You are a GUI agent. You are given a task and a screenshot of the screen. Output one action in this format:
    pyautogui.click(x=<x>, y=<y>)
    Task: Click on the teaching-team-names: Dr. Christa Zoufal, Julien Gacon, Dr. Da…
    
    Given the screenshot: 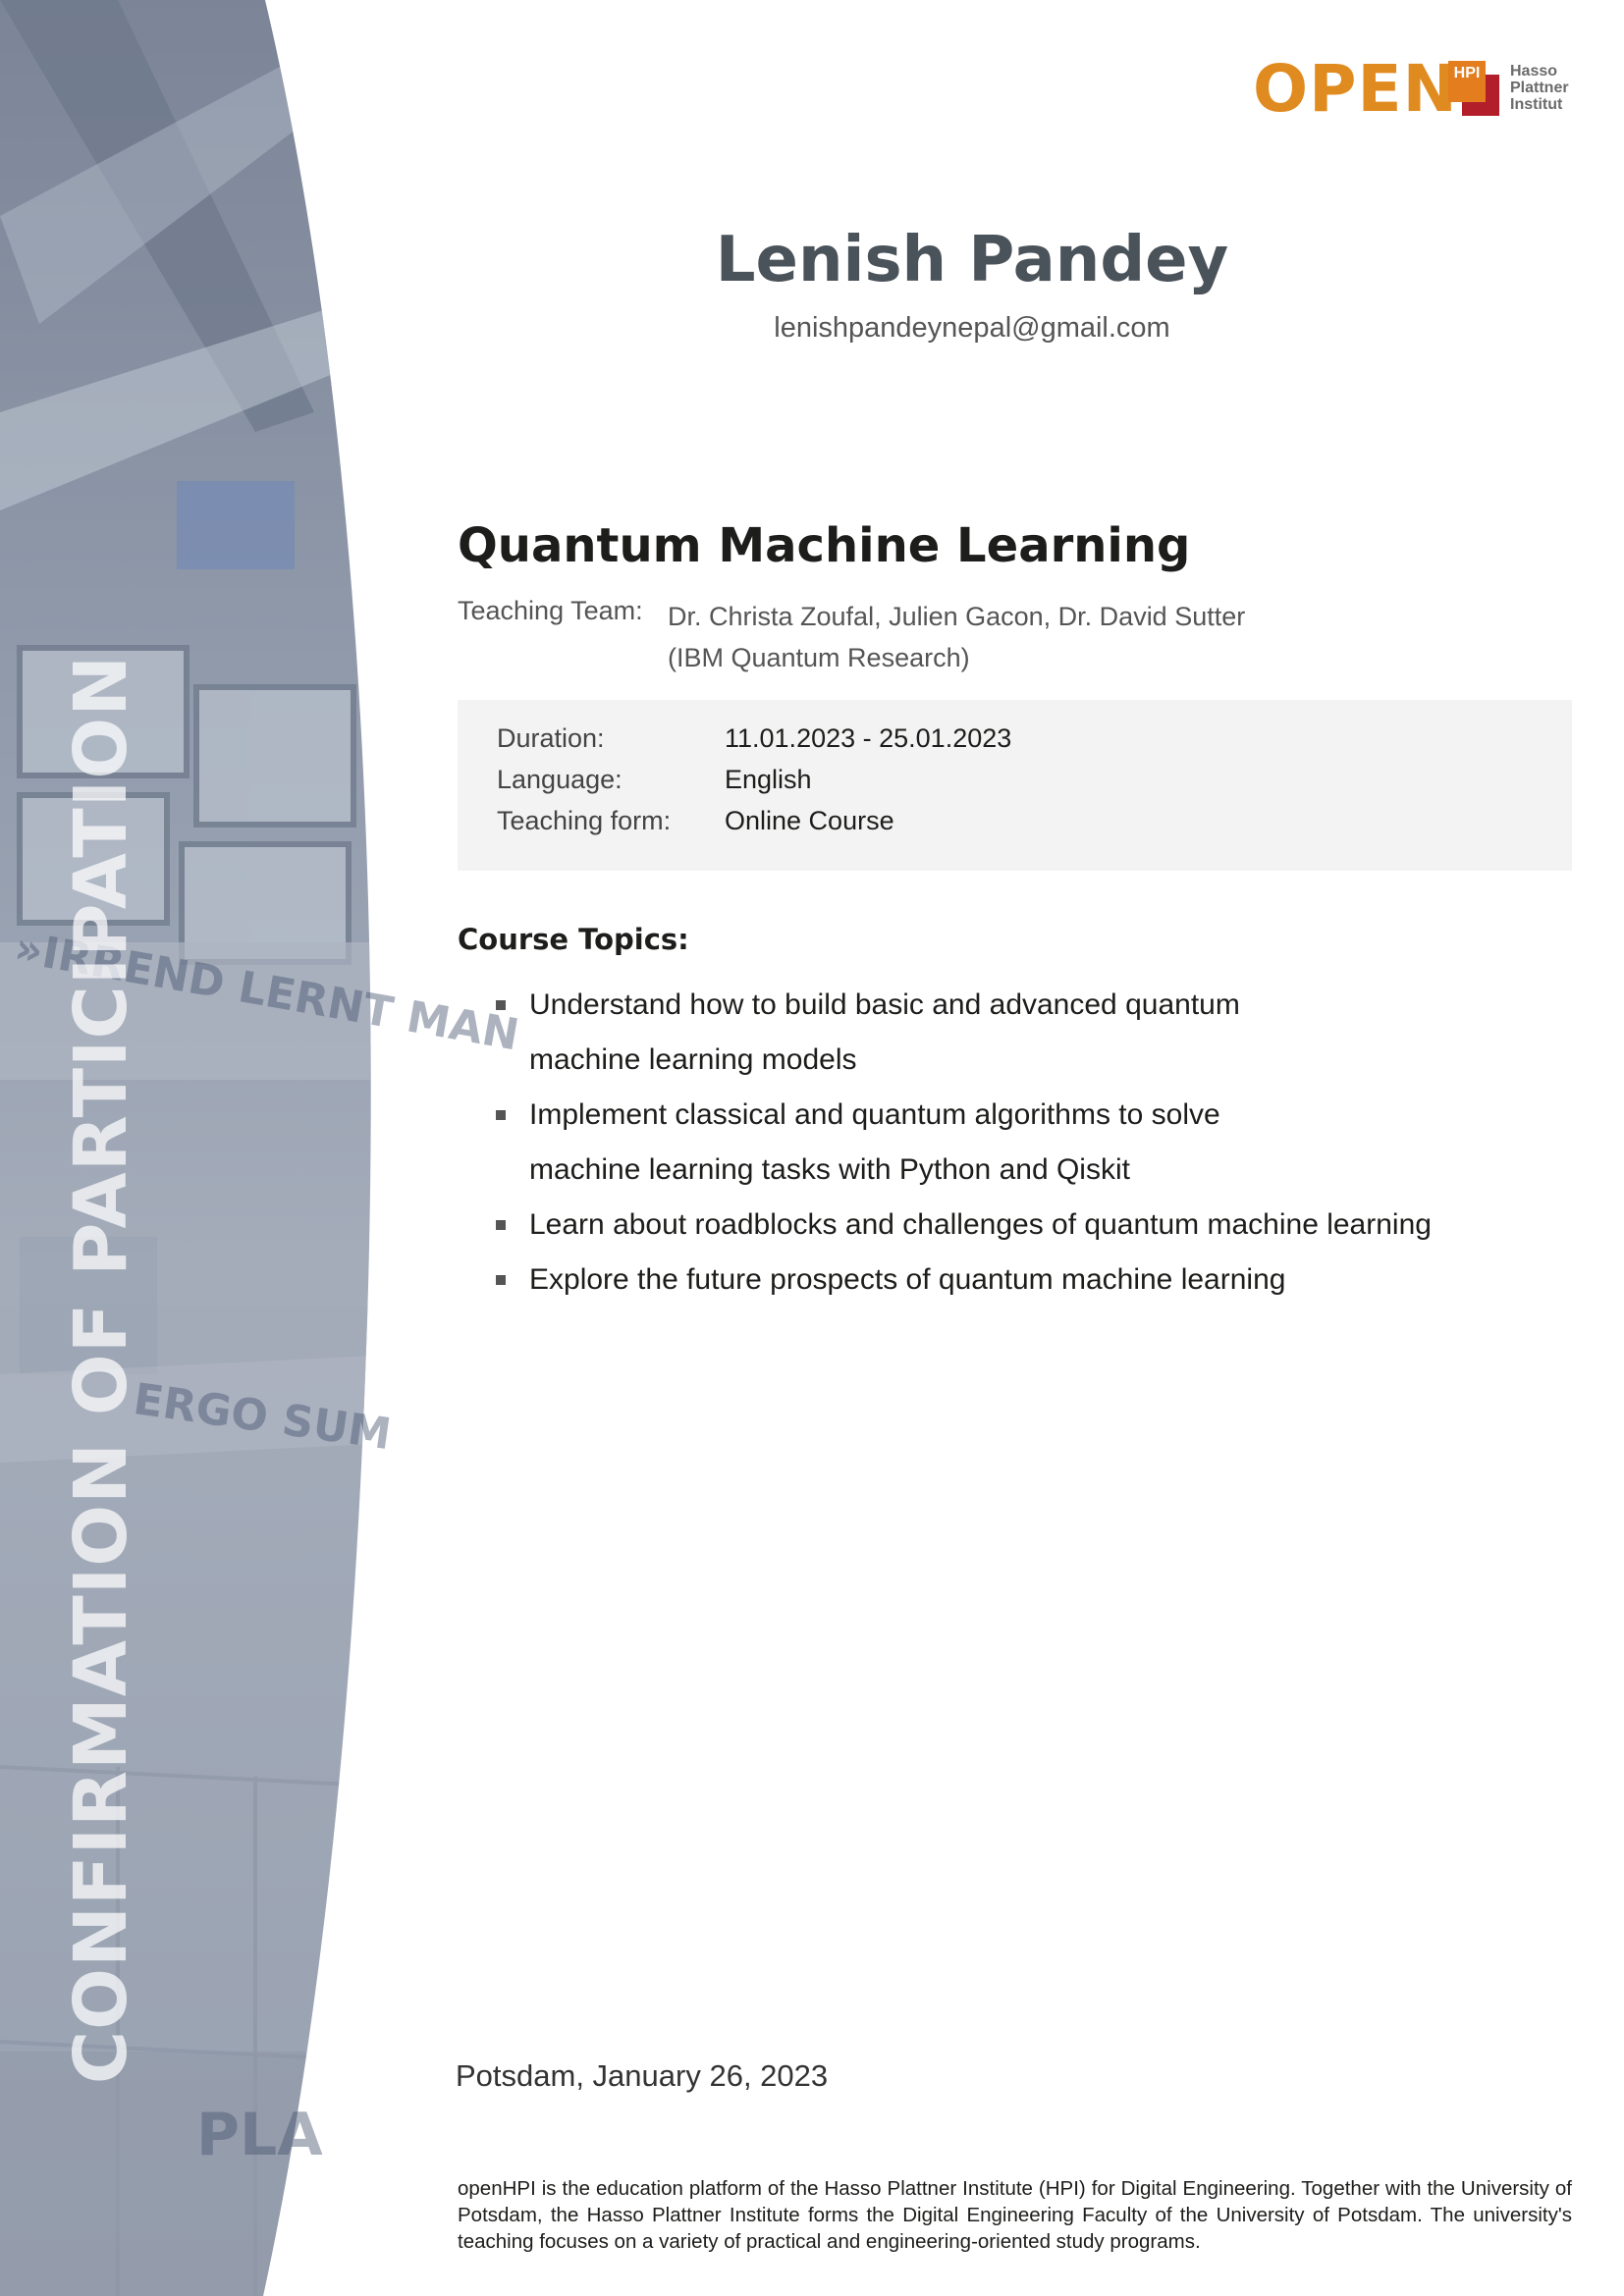 What is the action you would take?
    pyautogui.click(x=957, y=616)
    